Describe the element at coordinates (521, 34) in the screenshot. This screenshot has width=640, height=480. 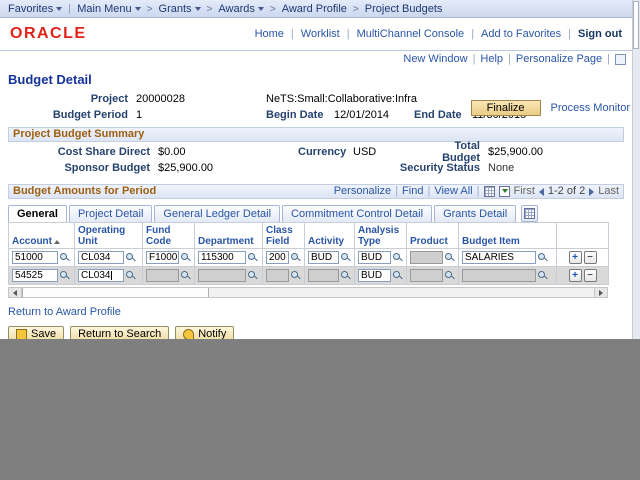
I see `add-to-favorites-link: Add to Favorites` at that location.